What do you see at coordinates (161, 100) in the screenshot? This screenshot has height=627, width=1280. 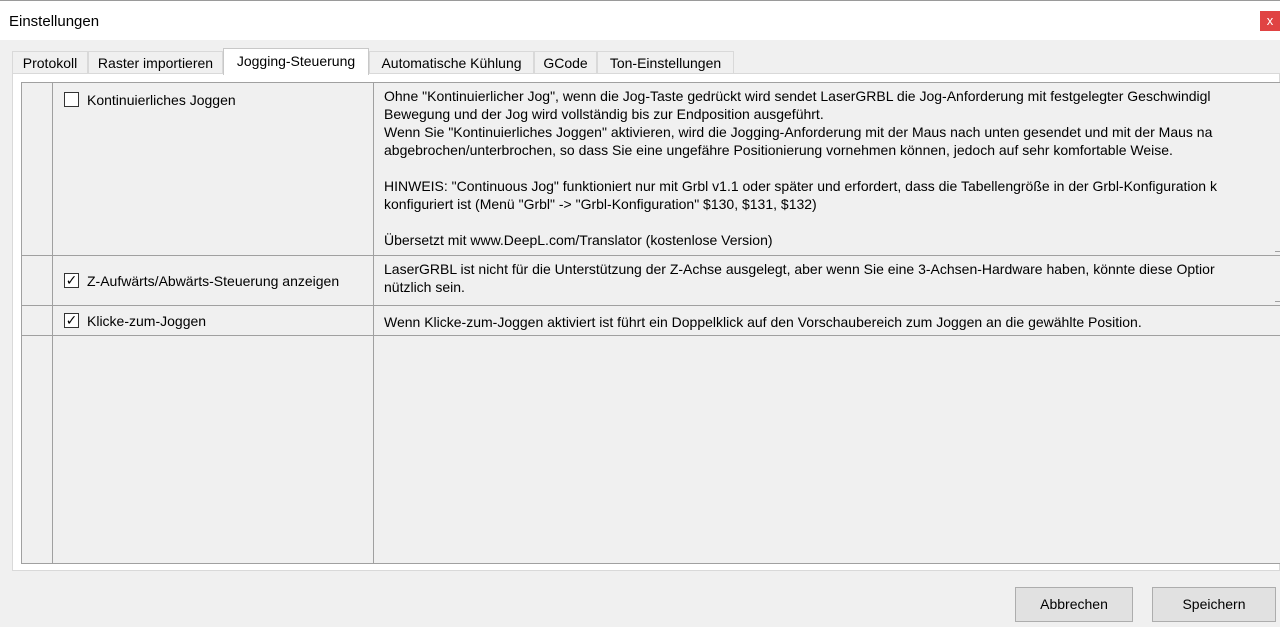 I see `continuous-jog-label: Kontinuierliches Joggen` at bounding box center [161, 100].